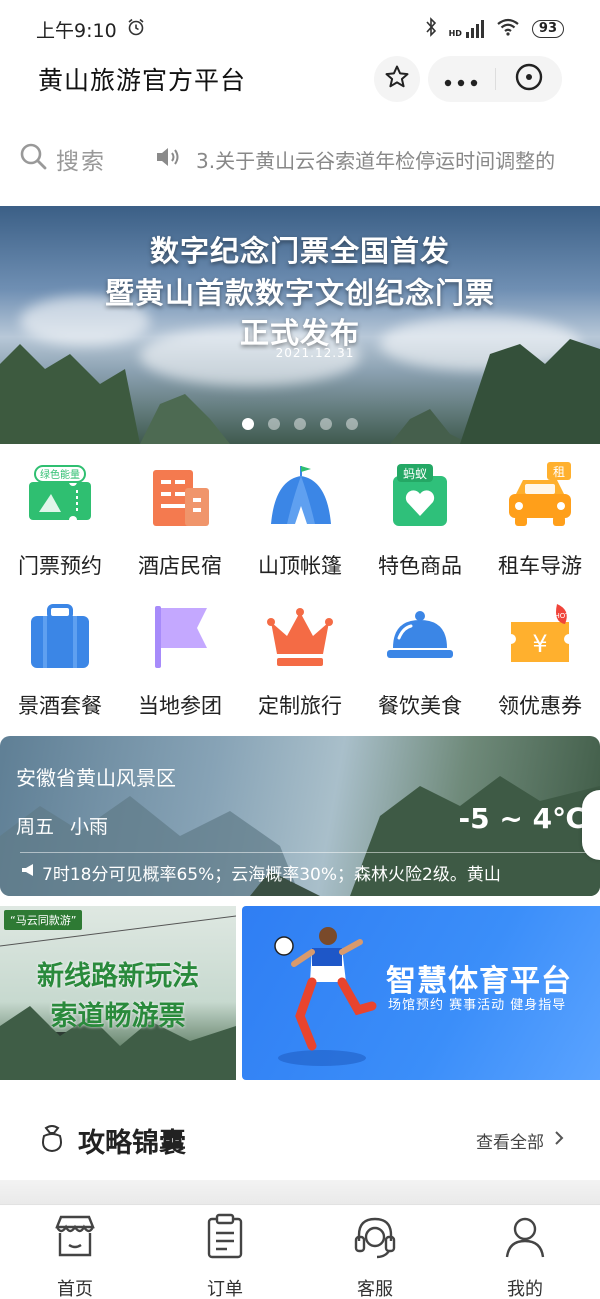  I want to click on more-dots-icon, so click(461, 79).